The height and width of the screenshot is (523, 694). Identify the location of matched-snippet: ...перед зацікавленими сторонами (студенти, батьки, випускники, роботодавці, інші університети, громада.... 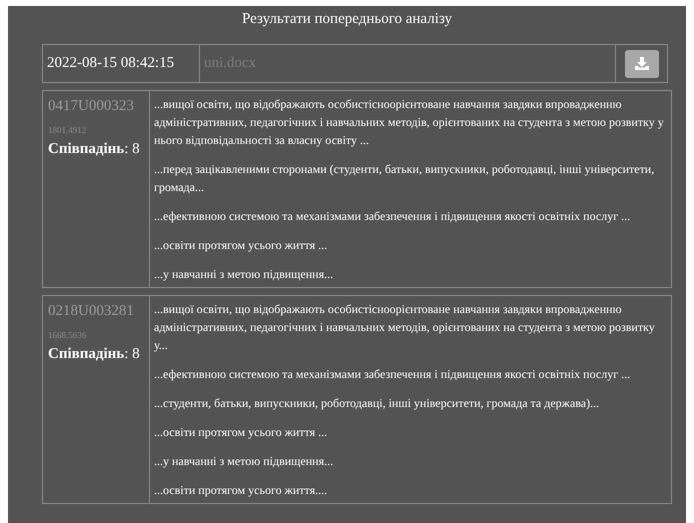
(405, 178).